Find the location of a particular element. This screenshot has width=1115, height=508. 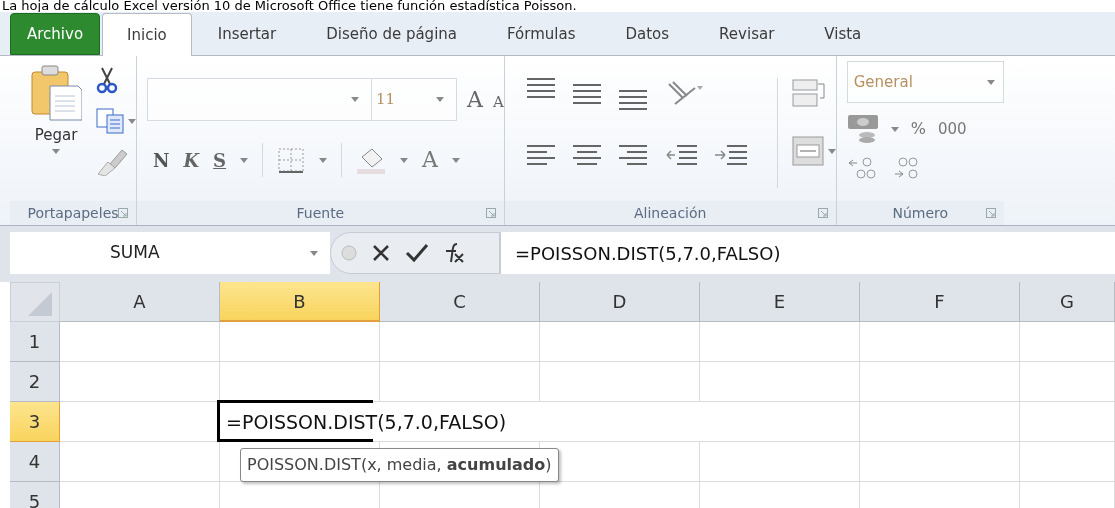

caption-text: La hoja de cálculo Excel versión 10 de Microsoft Office tiene función estadística Poisson. is located at coordinates (289, 6).